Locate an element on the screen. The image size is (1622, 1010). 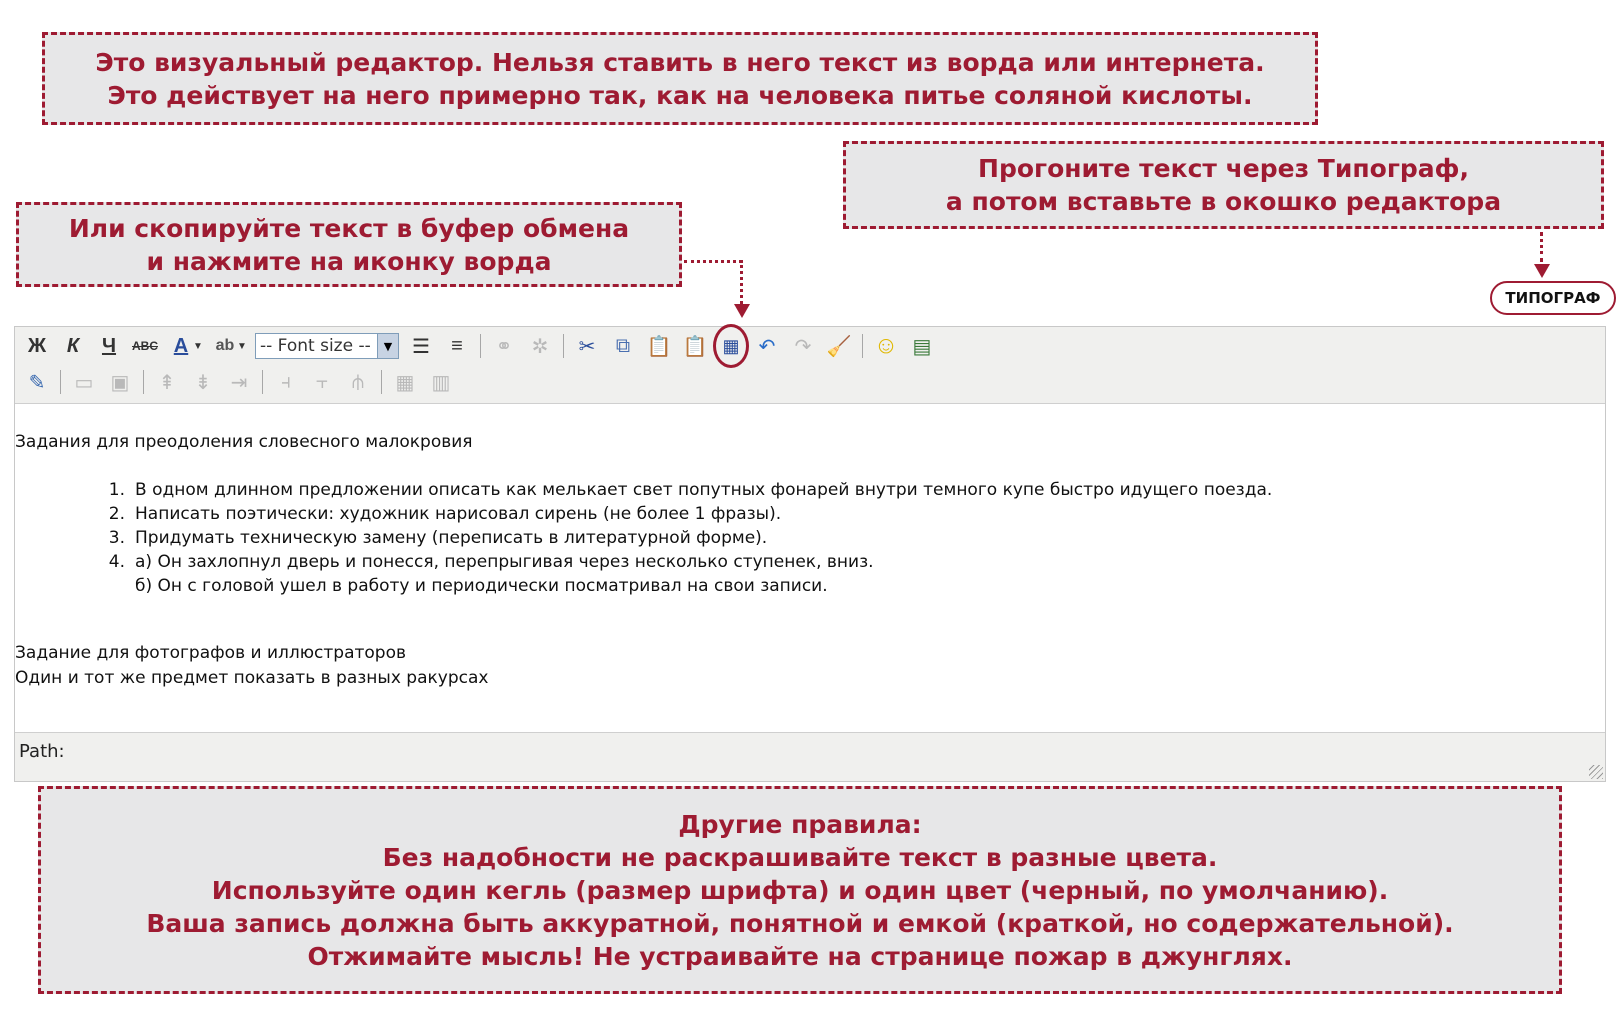
cleanup-button: 🧹 is located at coordinates (839, 346).